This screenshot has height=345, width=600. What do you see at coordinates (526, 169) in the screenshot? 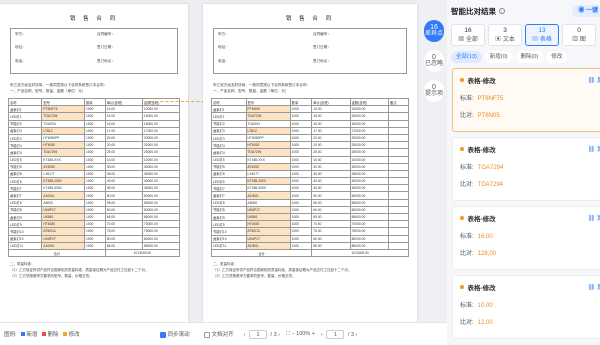
I see `diff-card: 表格-修改 ⛓ 复 标准: TGA7294 比对: TDA7294` at bounding box center [526, 169].